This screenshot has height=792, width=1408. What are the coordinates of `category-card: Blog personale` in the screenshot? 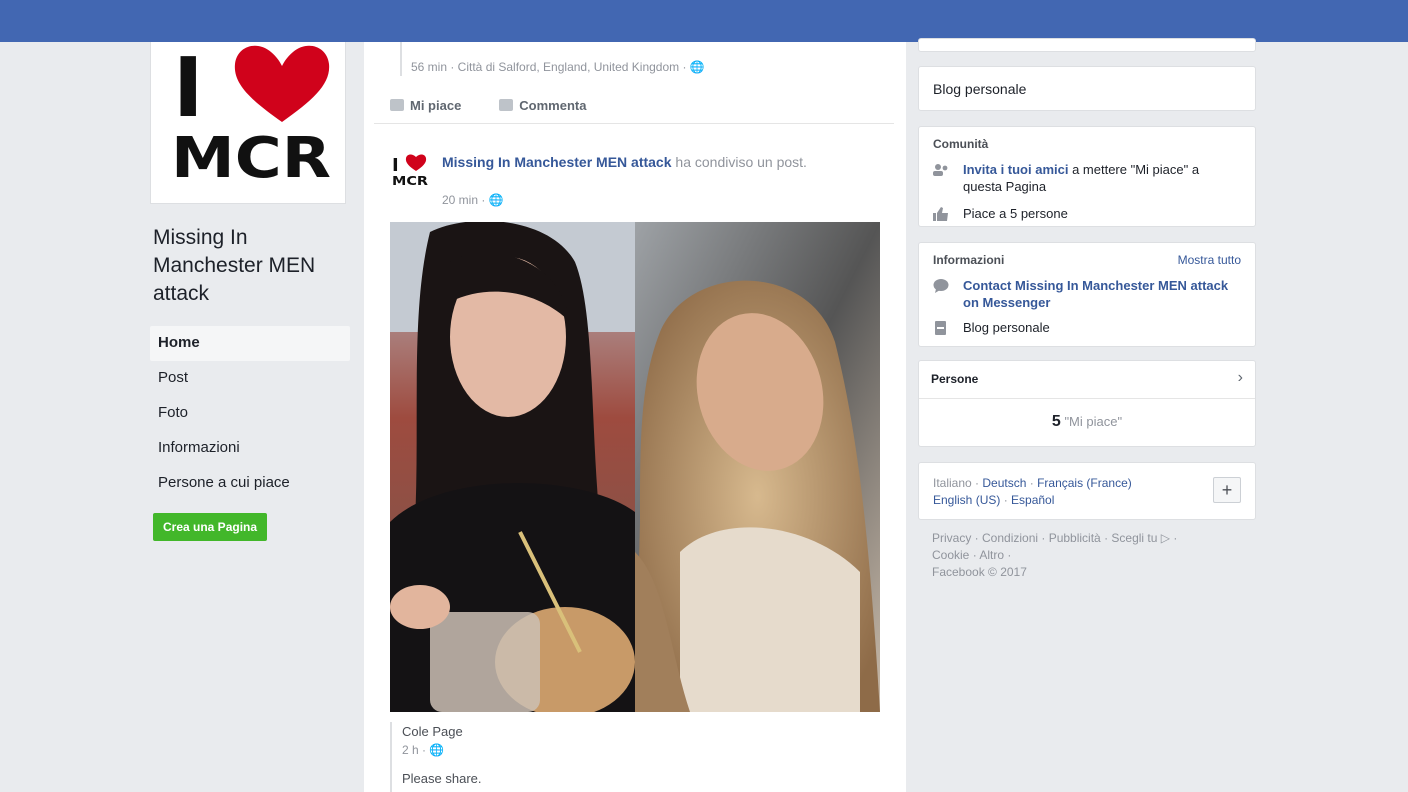 It's located at (1087, 88).